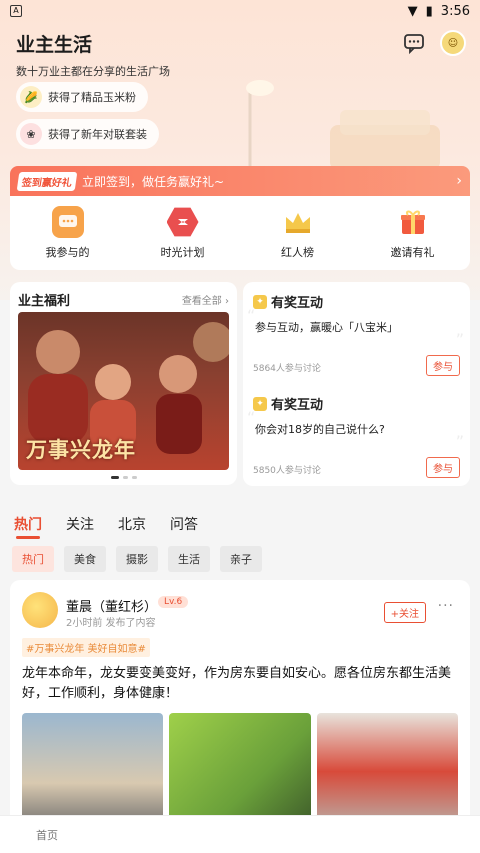  What do you see at coordinates (111, 605) in the screenshot?
I see `post-author-name: 董晨（董红杉）` at bounding box center [111, 605].